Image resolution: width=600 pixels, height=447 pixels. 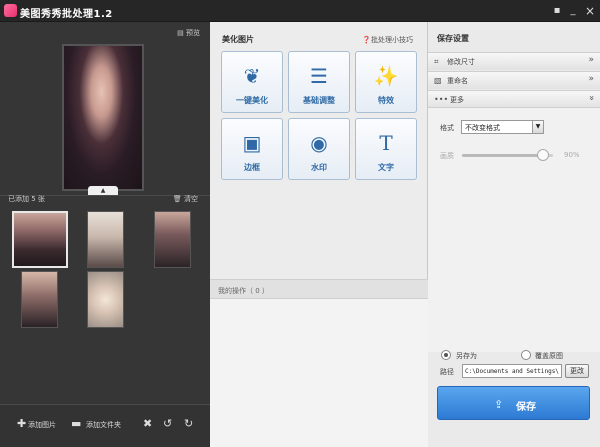 I want to click on add-icon: ✚, so click(x=22, y=423).